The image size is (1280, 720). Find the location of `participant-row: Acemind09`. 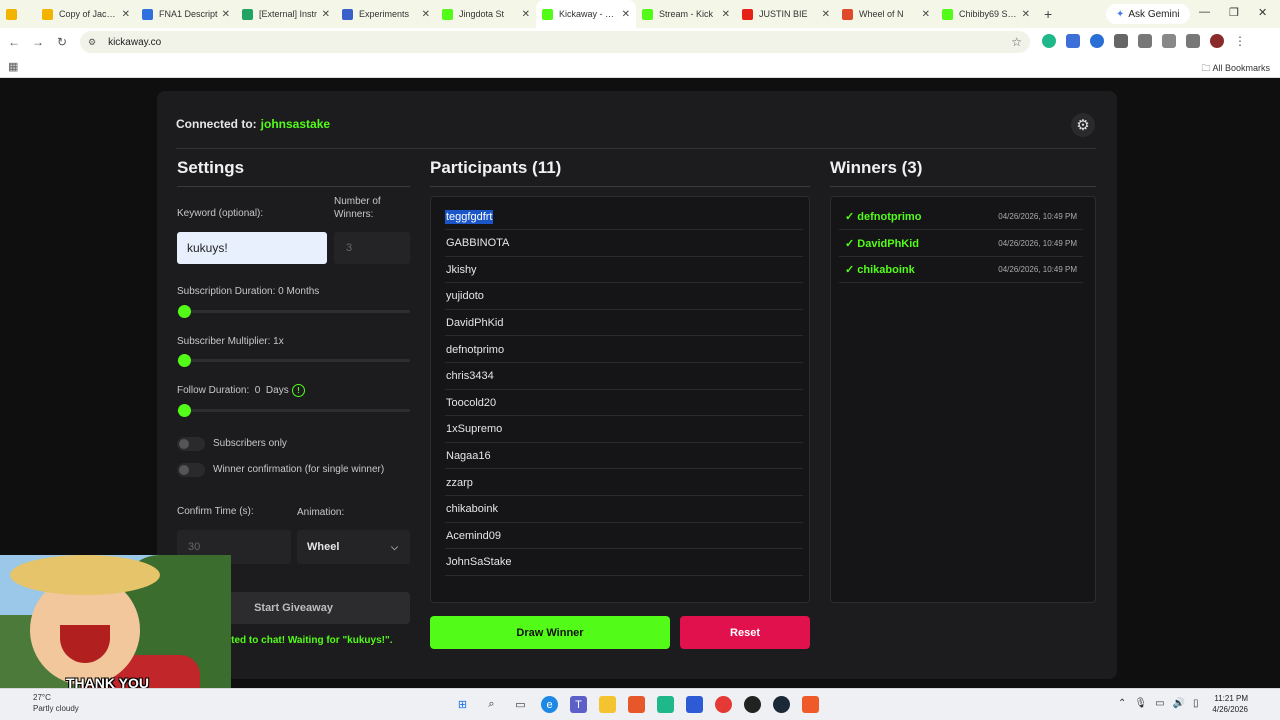

participant-row: Acemind09 is located at coordinates (624, 536).